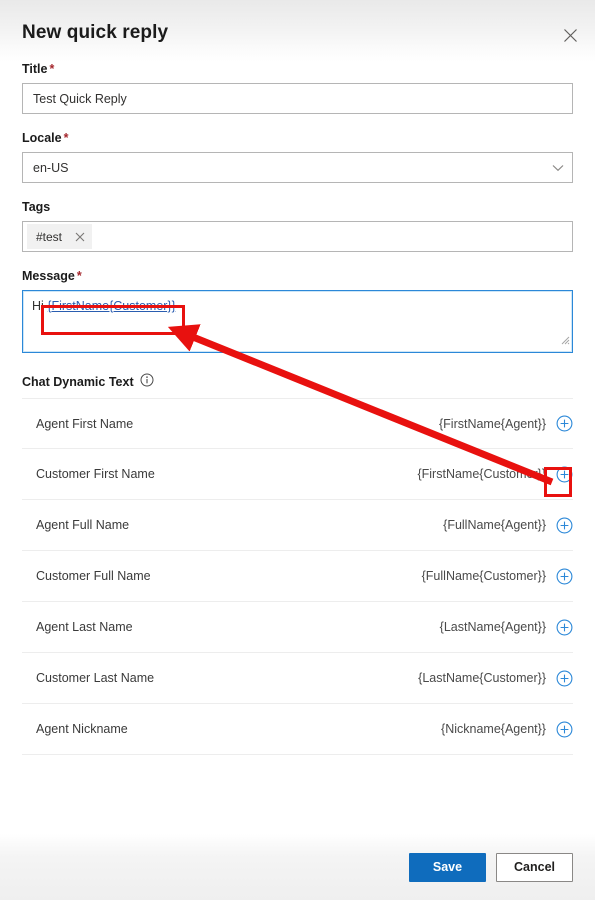 The height and width of the screenshot is (900, 595). Describe the element at coordinates (447, 867) in the screenshot. I see `save-button: Save` at that location.